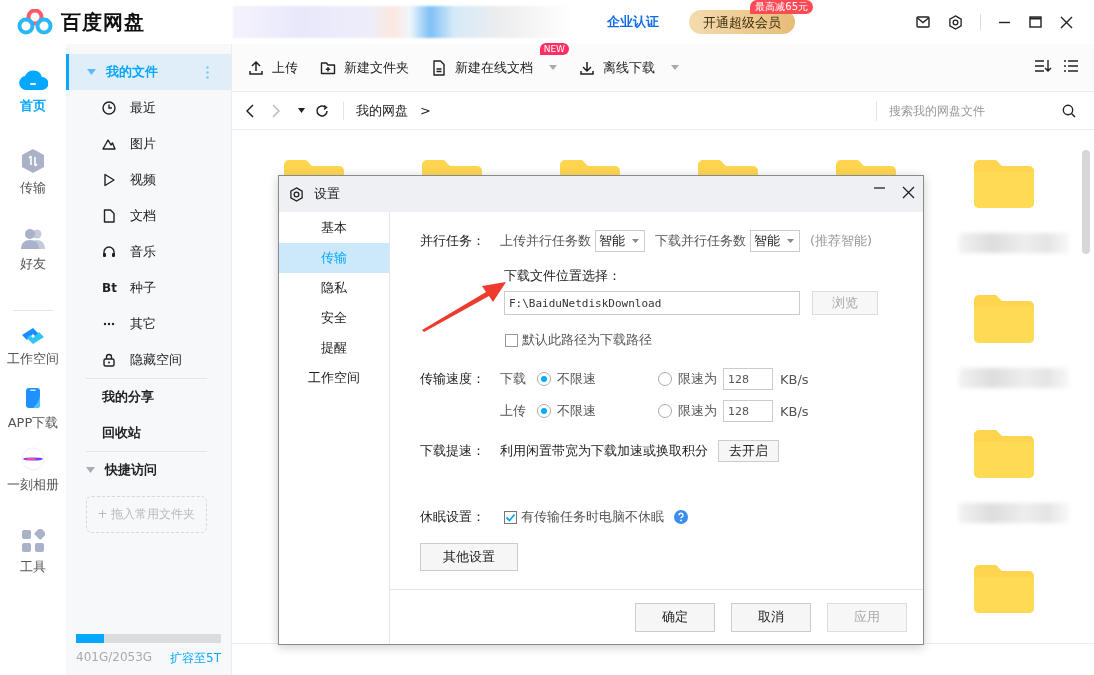 Image resolution: width=1094 pixels, height=675 pixels. What do you see at coordinates (700, 241) in the screenshot?
I see `download-tasks-label: 下载并行任务数` at bounding box center [700, 241].